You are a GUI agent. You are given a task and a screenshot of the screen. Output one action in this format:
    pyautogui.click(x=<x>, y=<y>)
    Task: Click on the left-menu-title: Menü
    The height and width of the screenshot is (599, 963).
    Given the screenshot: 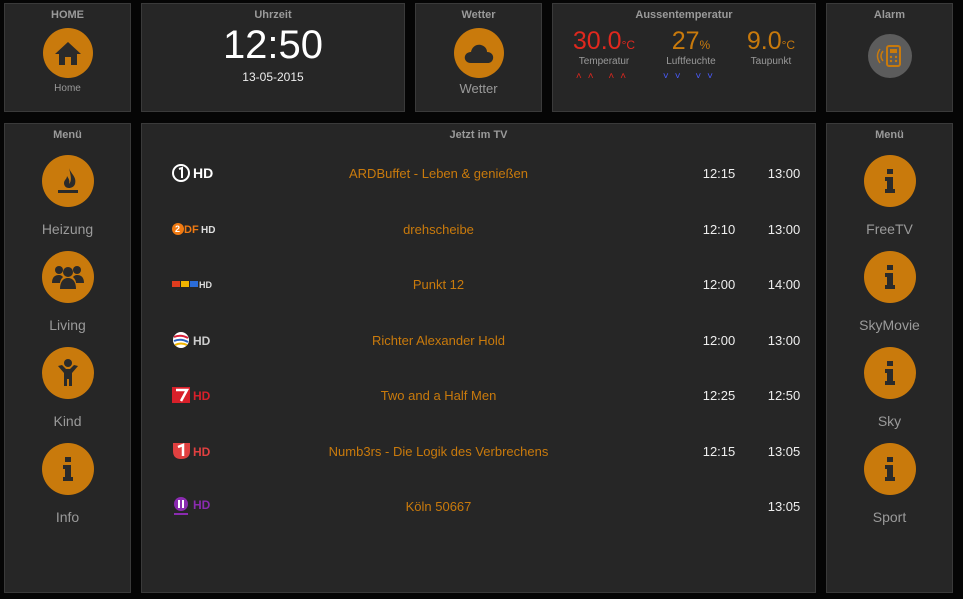 What is the action you would take?
    pyautogui.click(x=67, y=135)
    